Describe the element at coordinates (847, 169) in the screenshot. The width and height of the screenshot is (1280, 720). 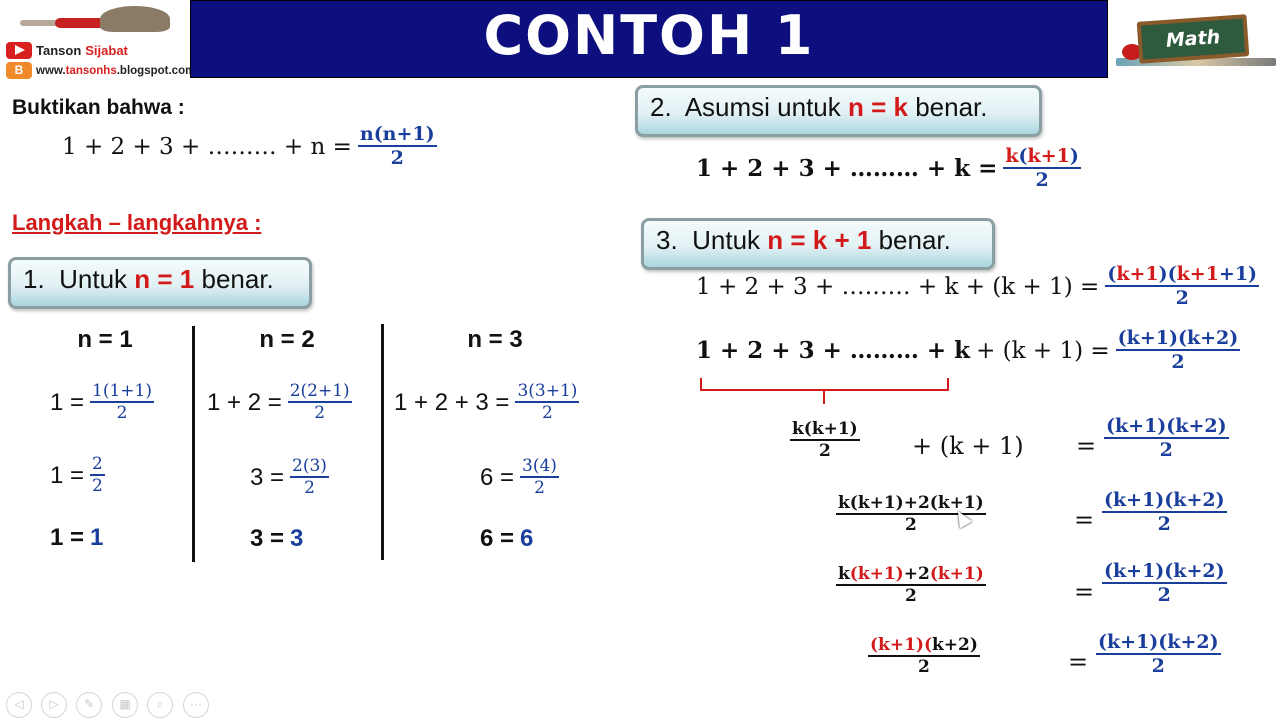
I see `equation-lhs: 1 + 2 + 3 + ……… + k =` at that location.